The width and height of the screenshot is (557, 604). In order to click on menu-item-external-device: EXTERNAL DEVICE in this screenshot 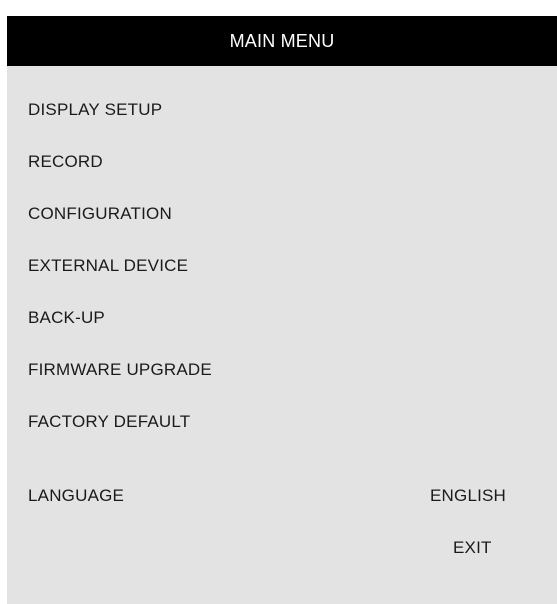, I will do `click(108, 266)`.